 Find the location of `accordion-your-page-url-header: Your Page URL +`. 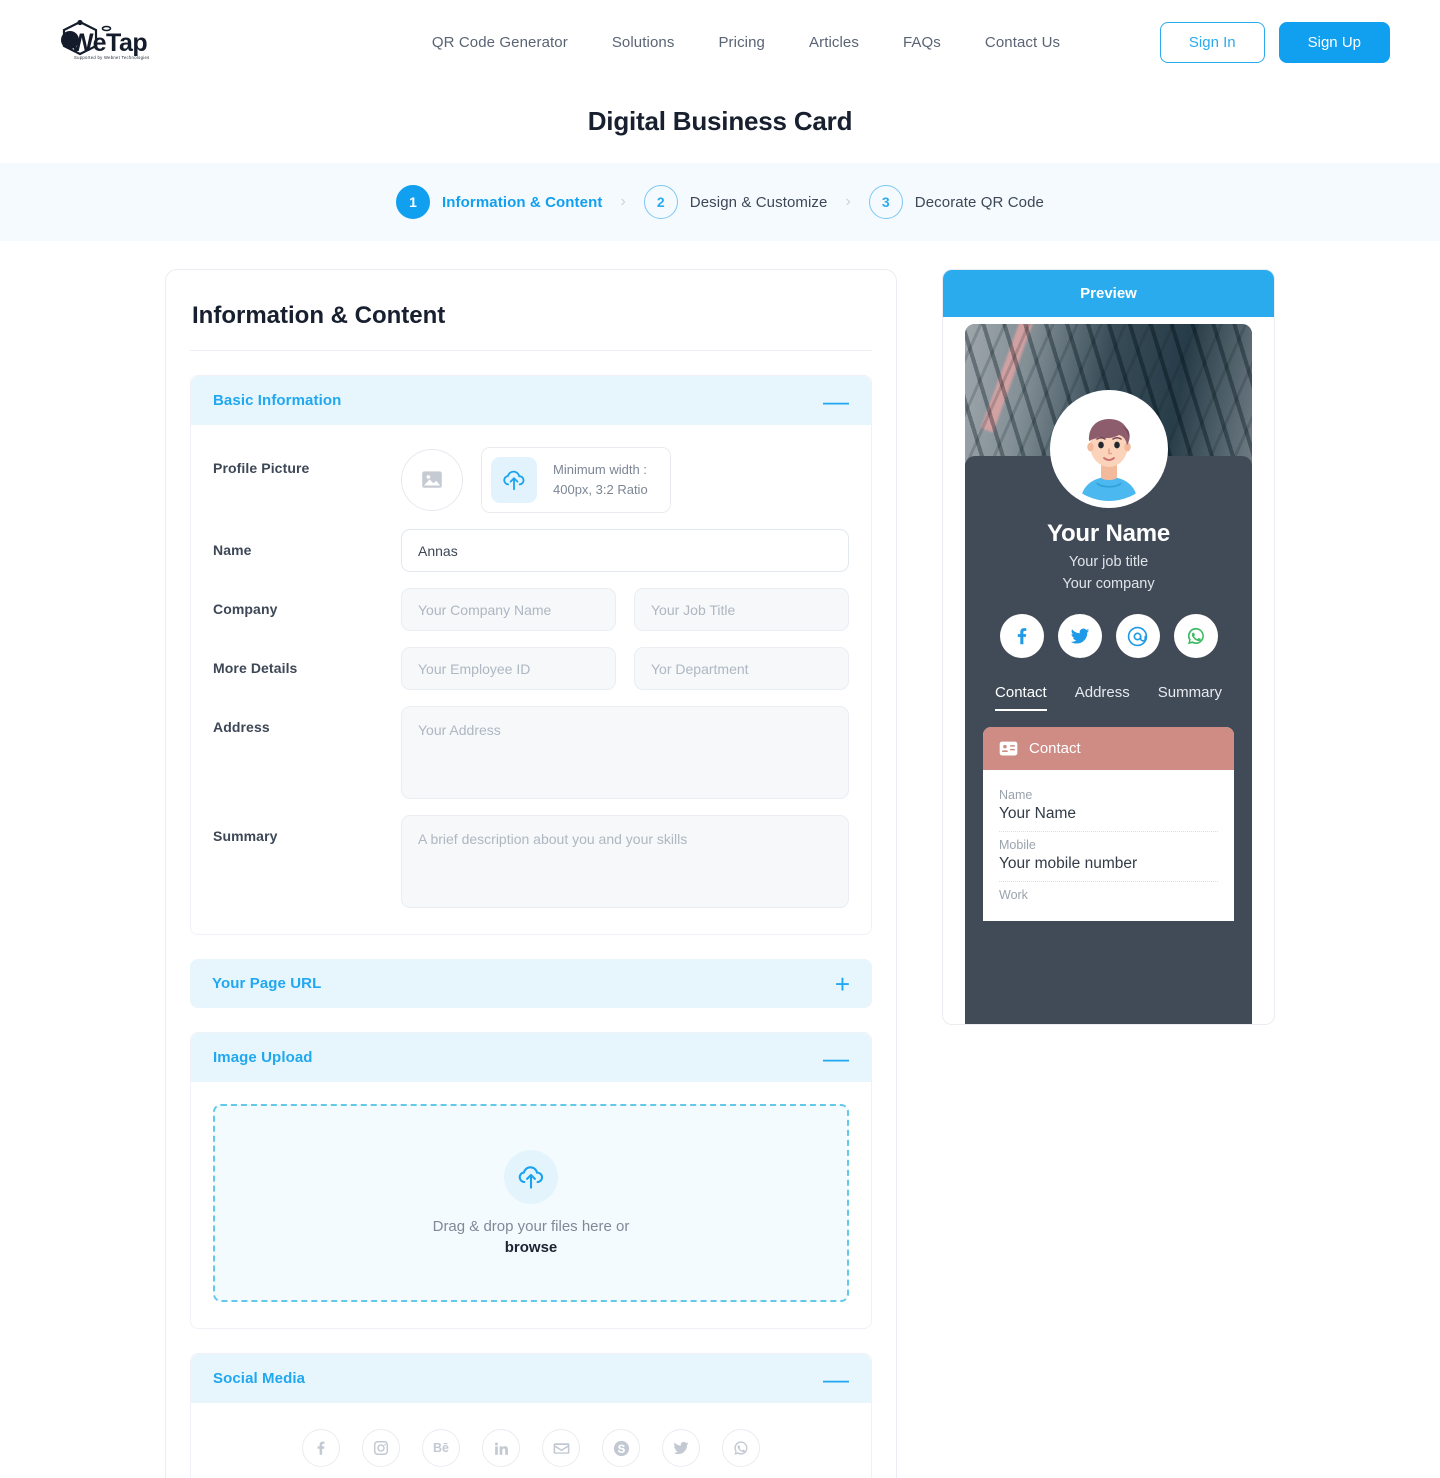

accordion-your-page-url-header: Your Page URL + is located at coordinates (531, 983).